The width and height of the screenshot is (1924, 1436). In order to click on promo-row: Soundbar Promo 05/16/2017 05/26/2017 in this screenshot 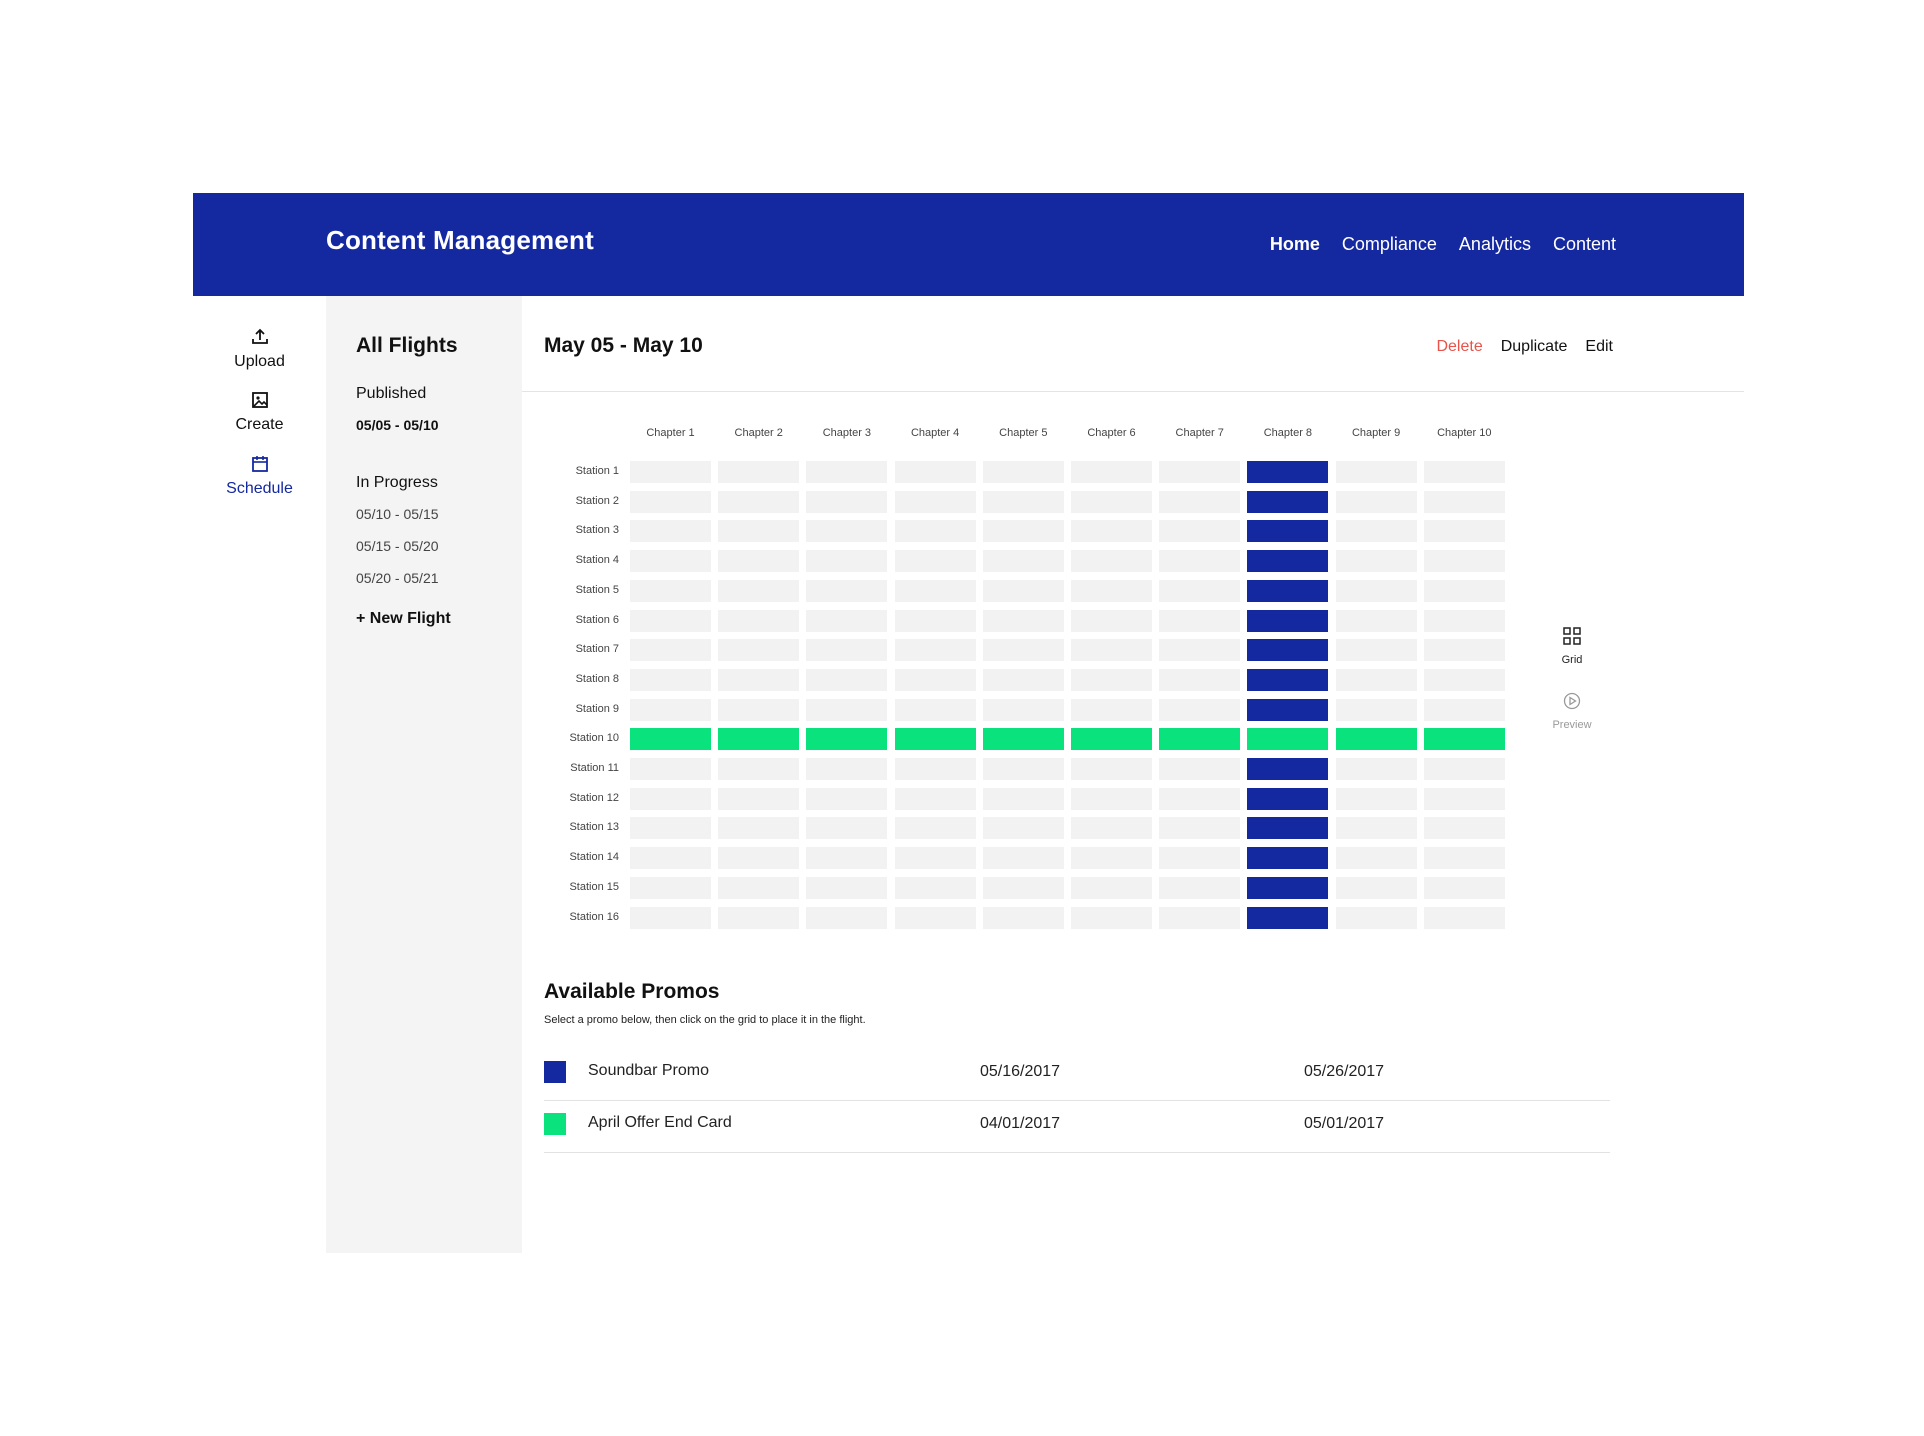, I will do `click(1077, 1074)`.